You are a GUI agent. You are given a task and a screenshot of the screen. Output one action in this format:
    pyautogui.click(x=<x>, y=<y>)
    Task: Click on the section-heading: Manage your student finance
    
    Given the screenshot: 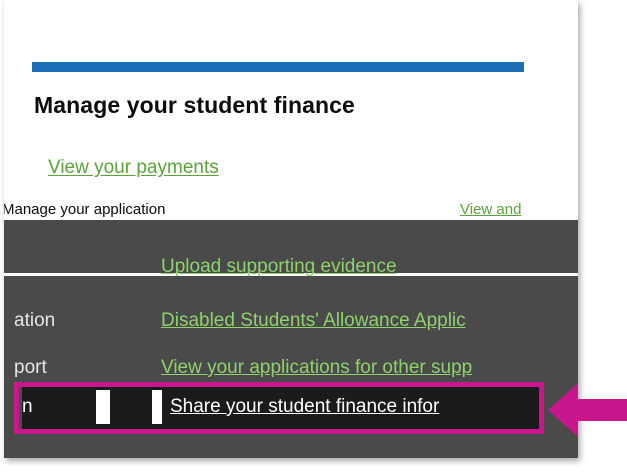 What is the action you would take?
    pyautogui.click(x=194, y=105)
    